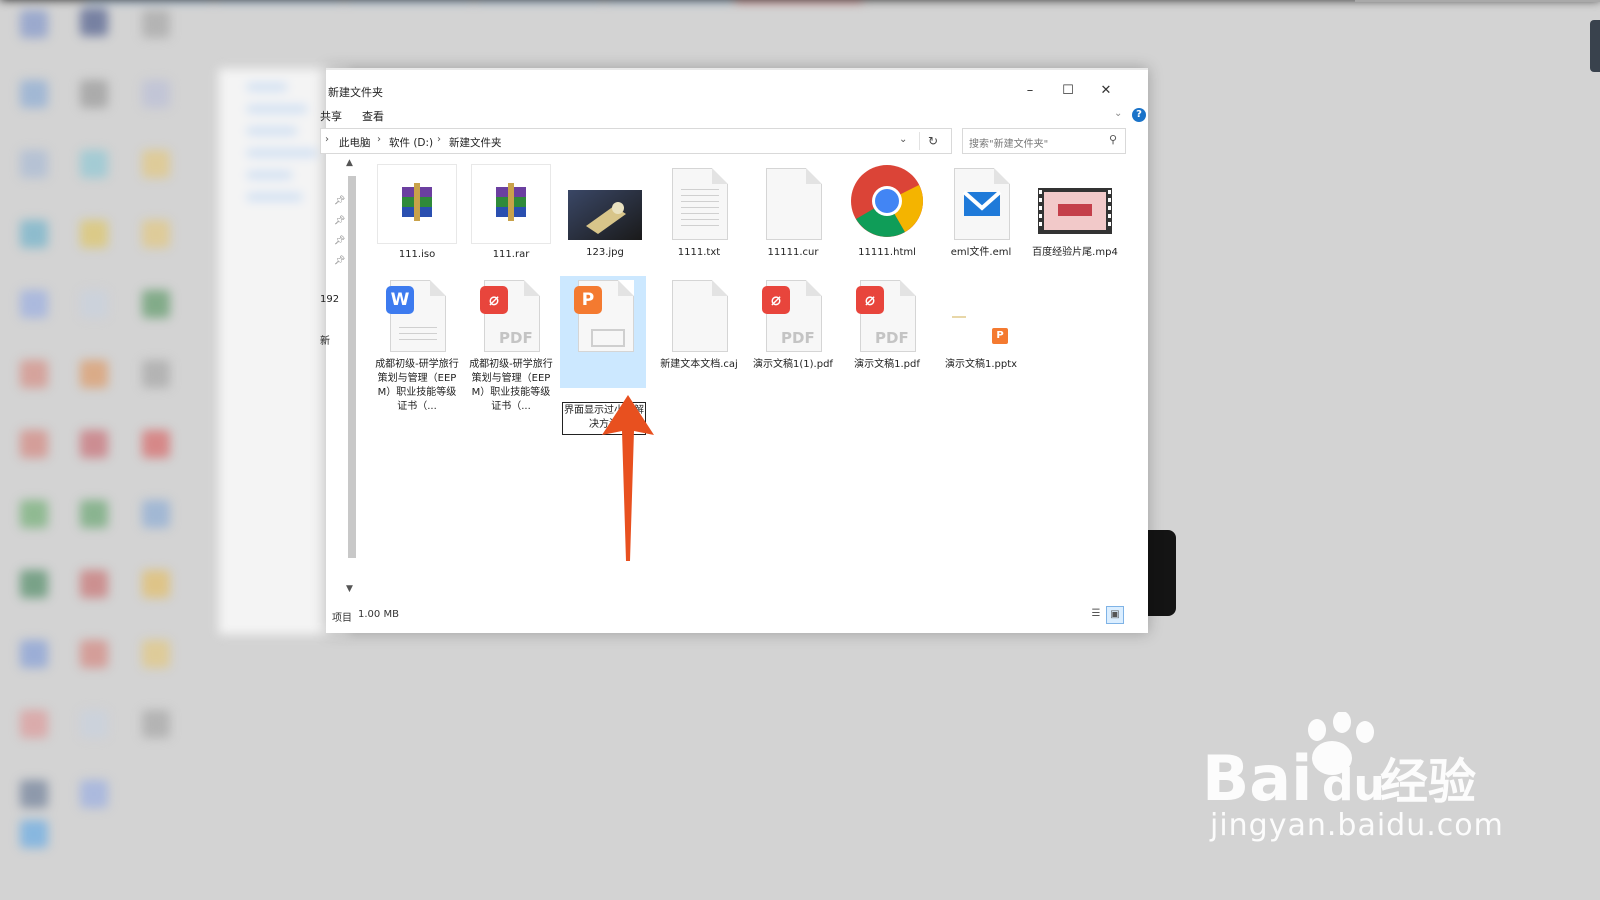 This screenshot has height=900, width=1600. Describe the element at coordinates (793, 252) in the screenshot. I see `file-name: 11111.cur` at that location.